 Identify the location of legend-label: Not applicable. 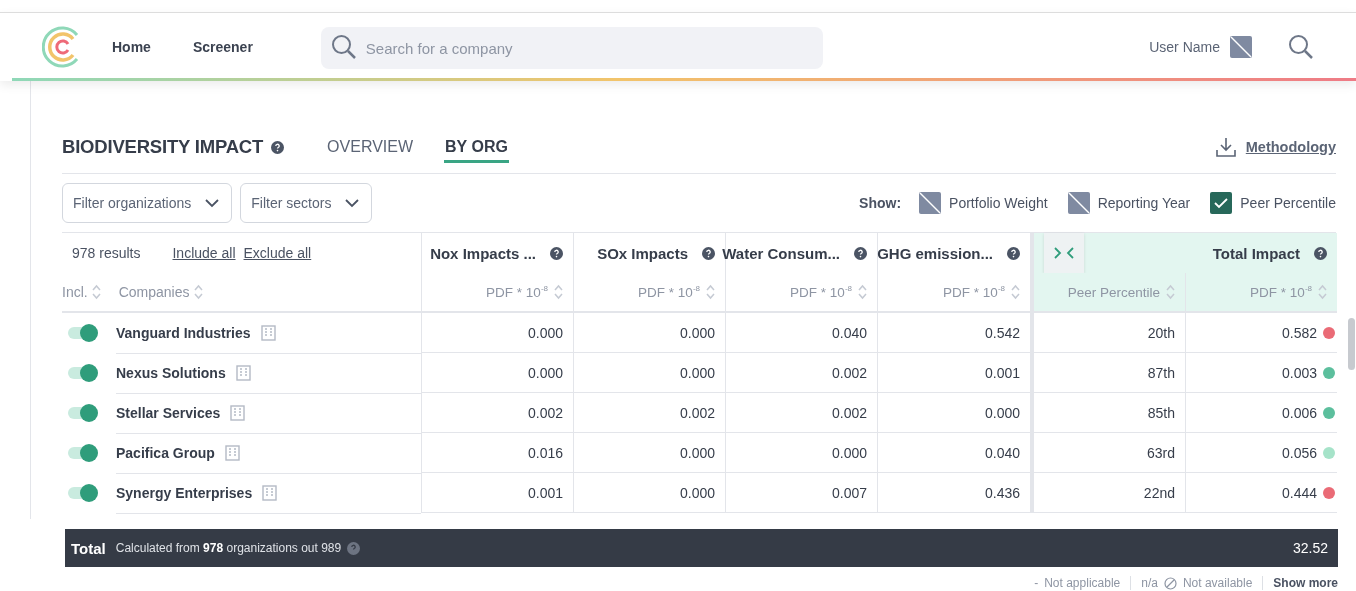
(1082, 583).